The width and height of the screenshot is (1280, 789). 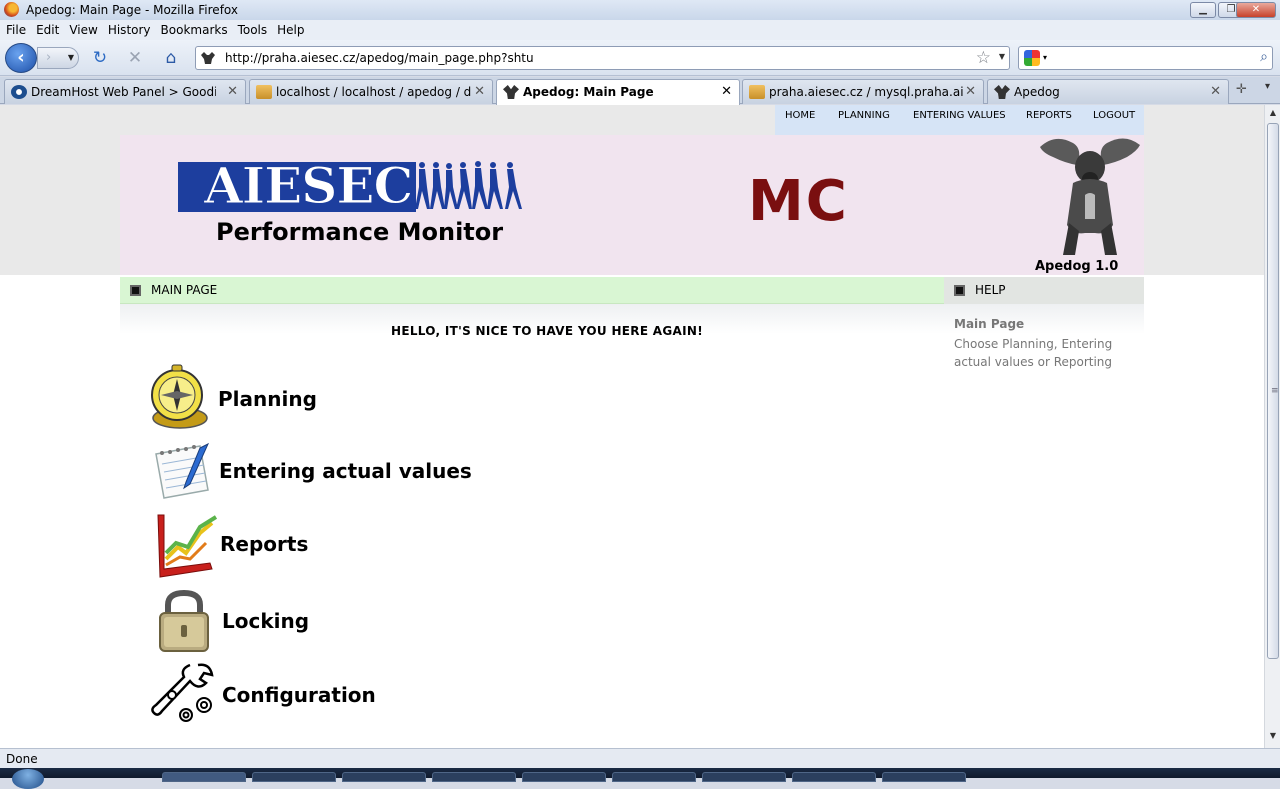 I want to click on entering-actual-values-link: Entering actual values, so click(x=311, y=471).